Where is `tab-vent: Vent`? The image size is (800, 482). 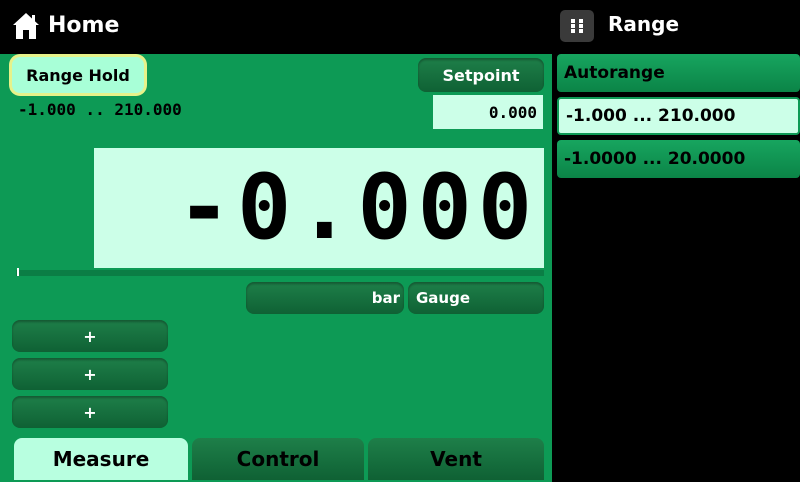 tab-vent: Vent is located at coordinates (456, 459).